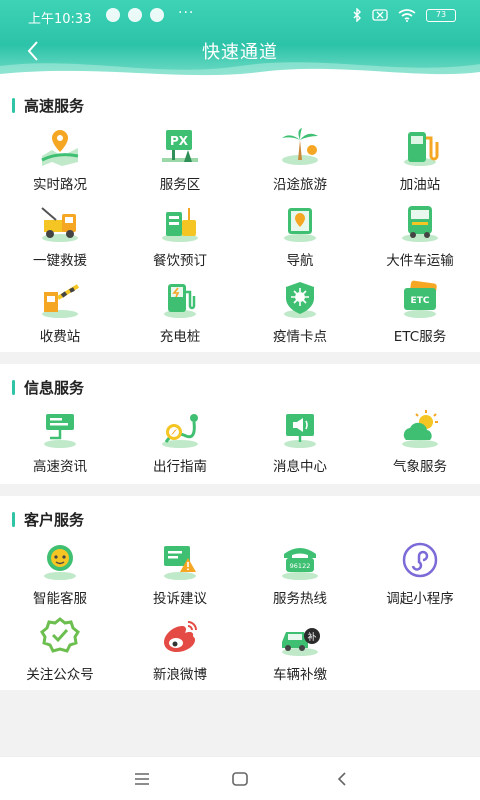 The image size is (480, 800). I want to click on complaint-icon, so click(180, 561).